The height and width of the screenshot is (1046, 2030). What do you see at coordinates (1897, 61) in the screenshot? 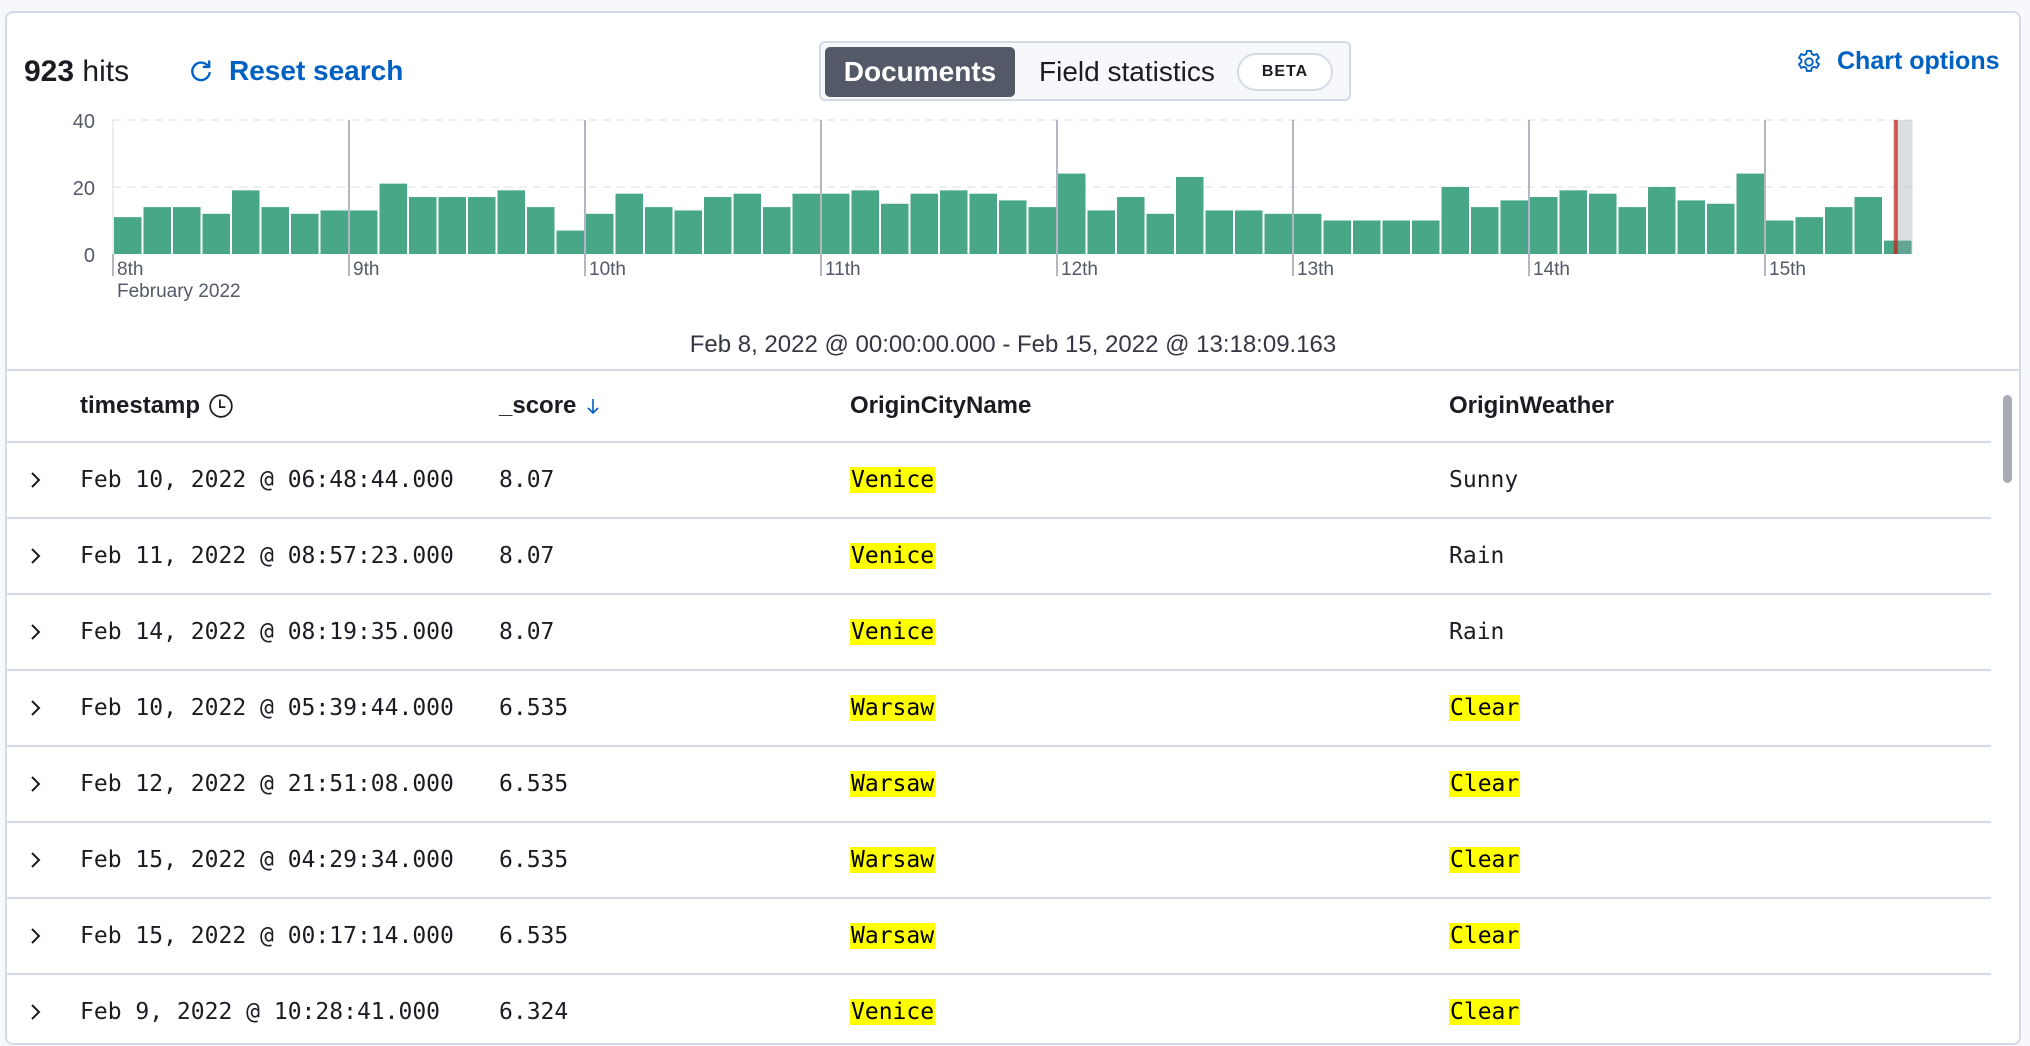
I see `chart-options-button: Chart options` at bounding box center [1897, 61].